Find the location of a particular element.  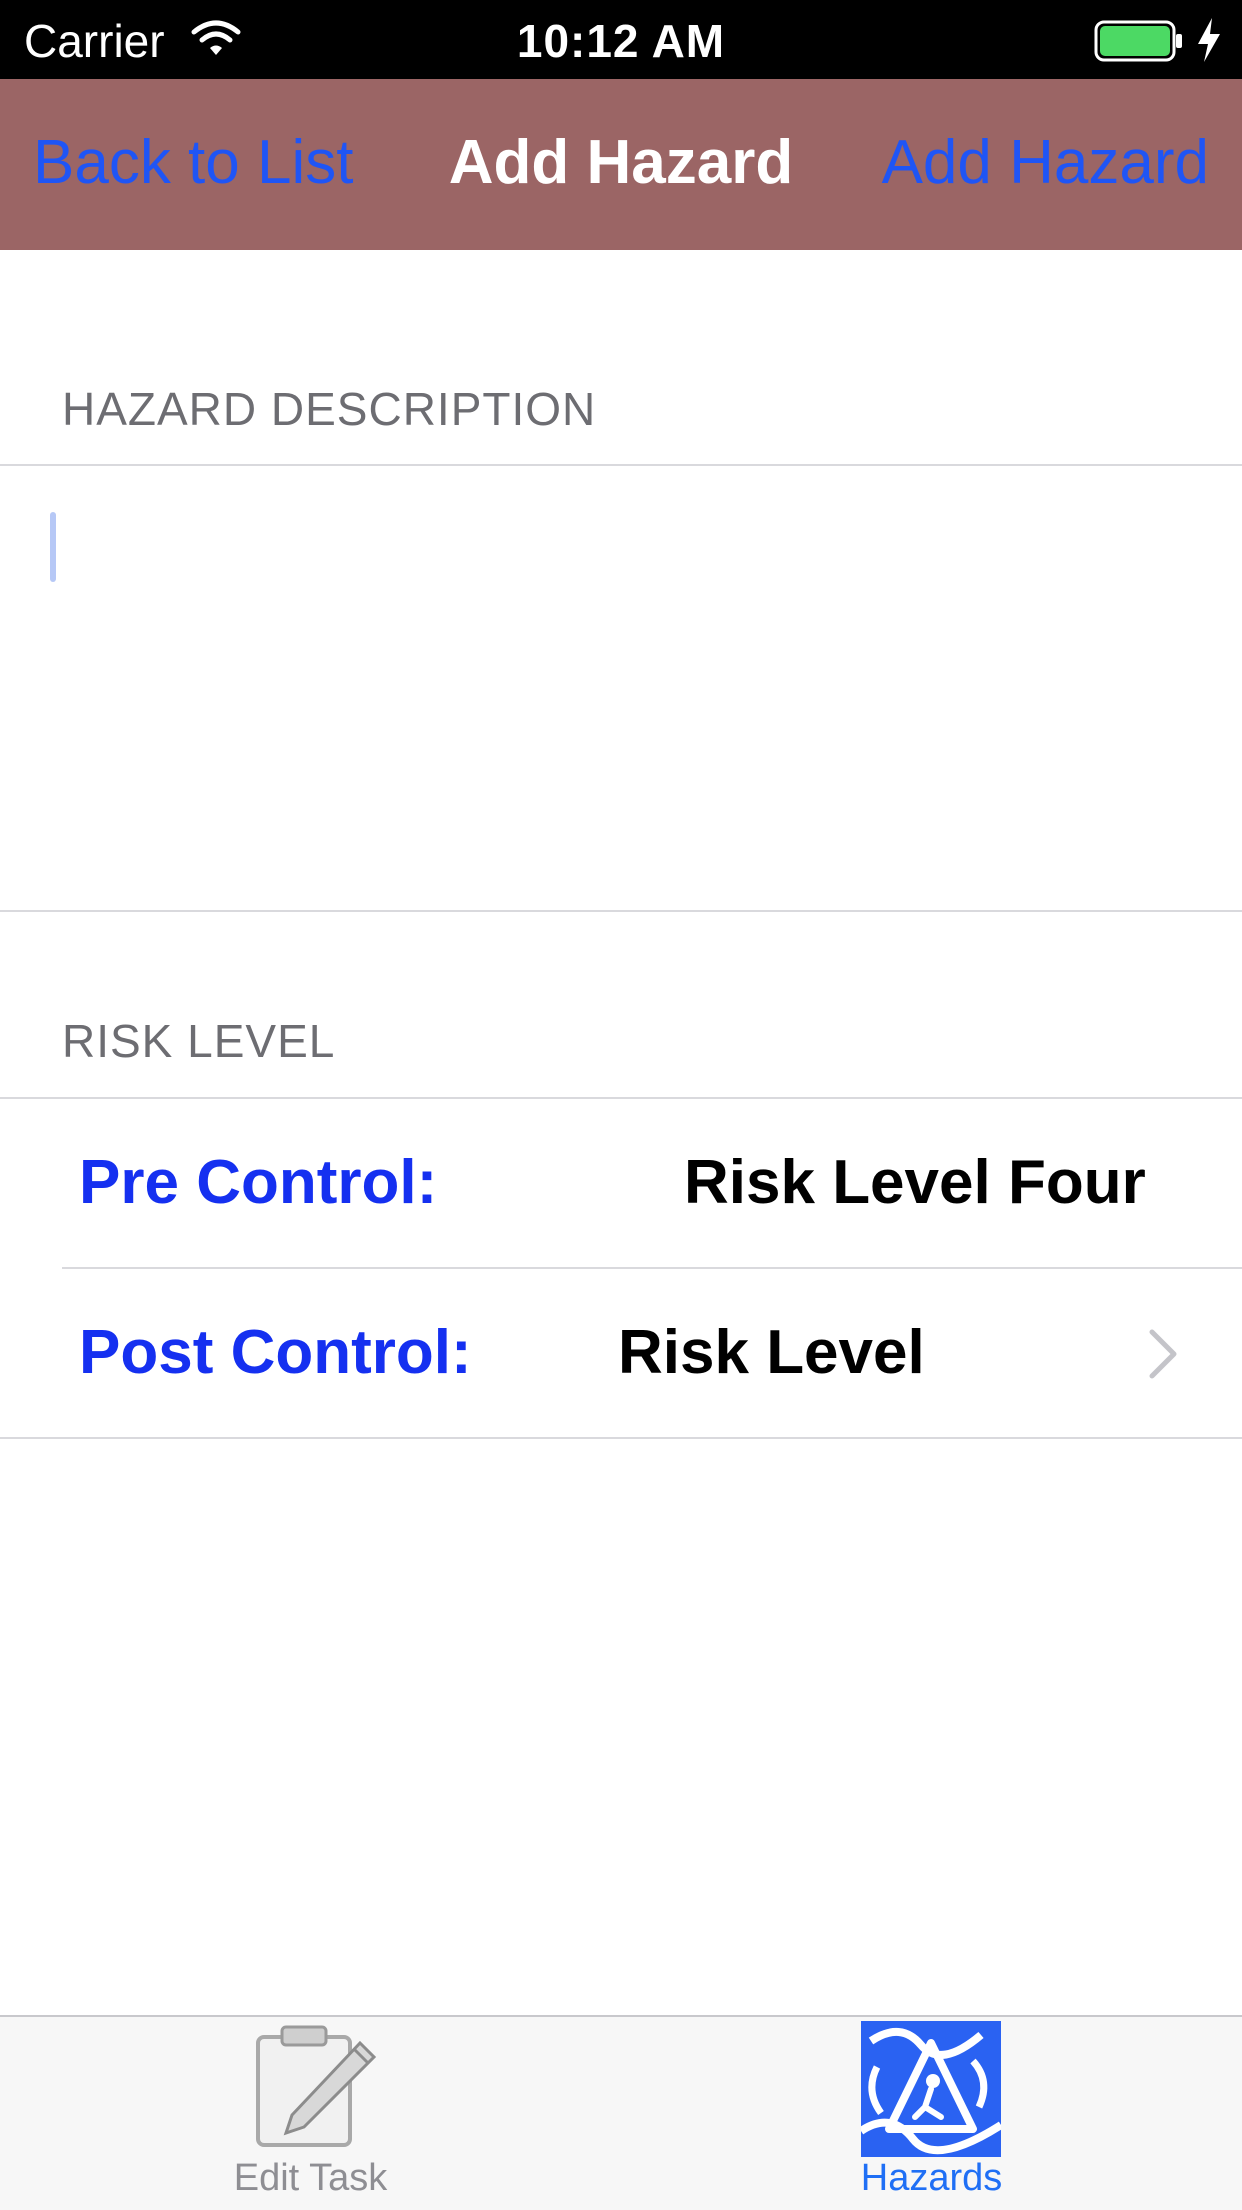

post-control-label: Post Control: is located at coordinates (275, 1352).